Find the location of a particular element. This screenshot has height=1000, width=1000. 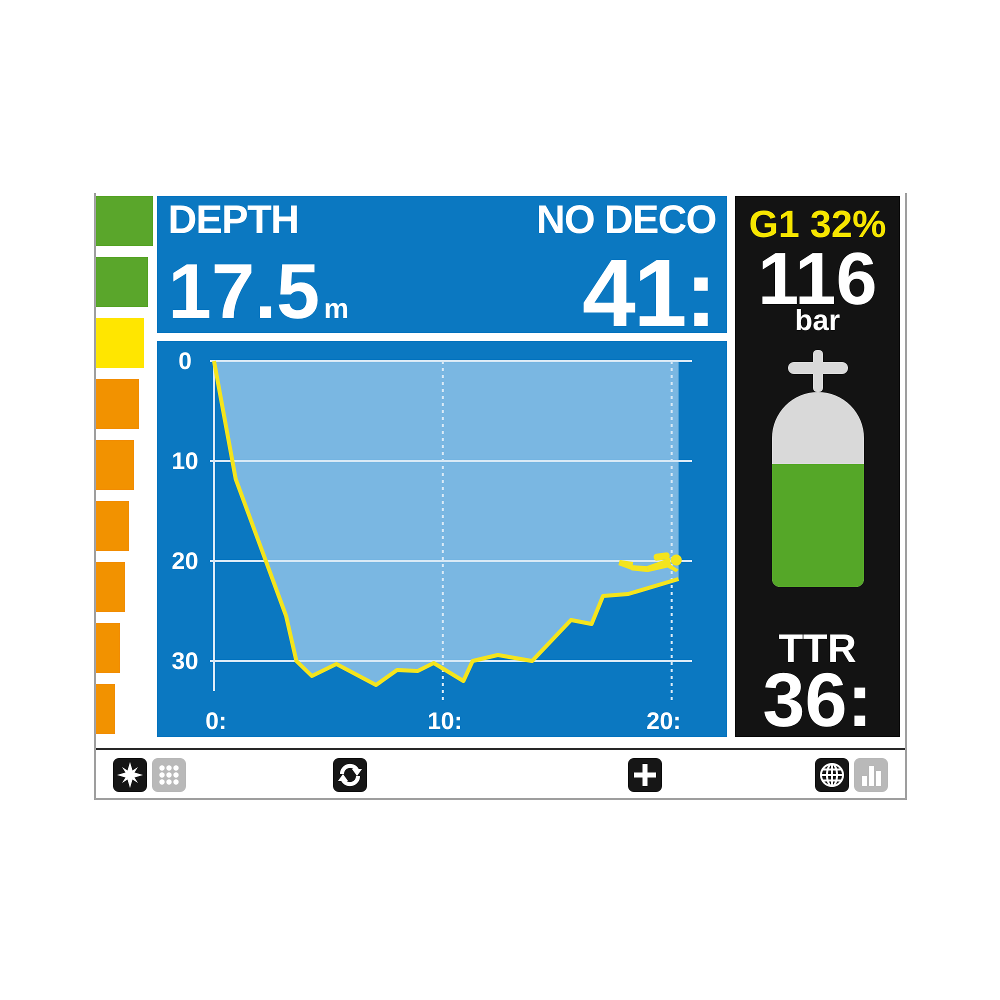

globe-icon is located at coordinates (832, 775).